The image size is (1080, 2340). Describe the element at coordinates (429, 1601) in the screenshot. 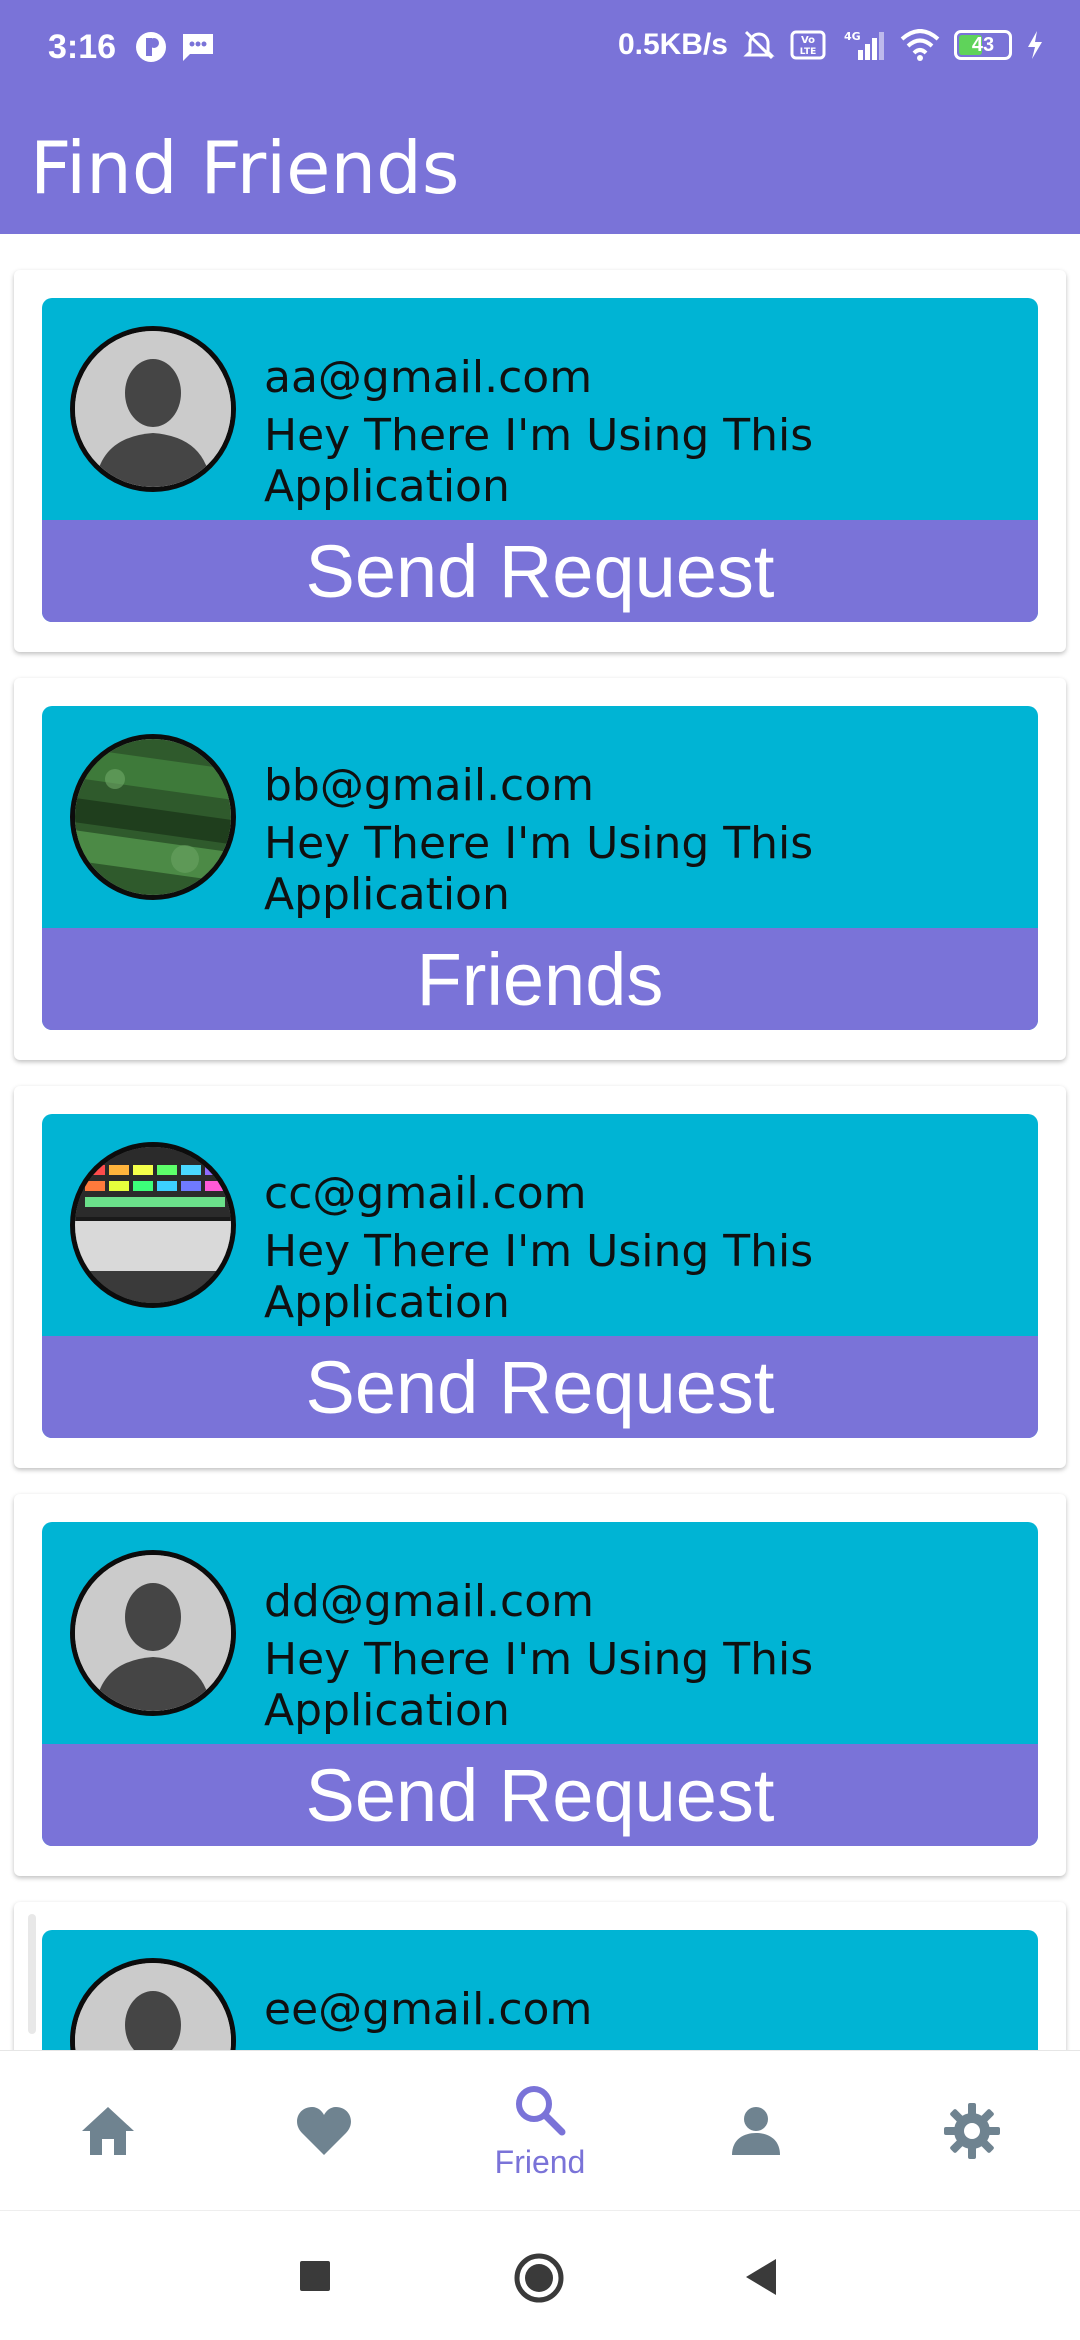

I see `user-email: dd@gmail.com` at that location.